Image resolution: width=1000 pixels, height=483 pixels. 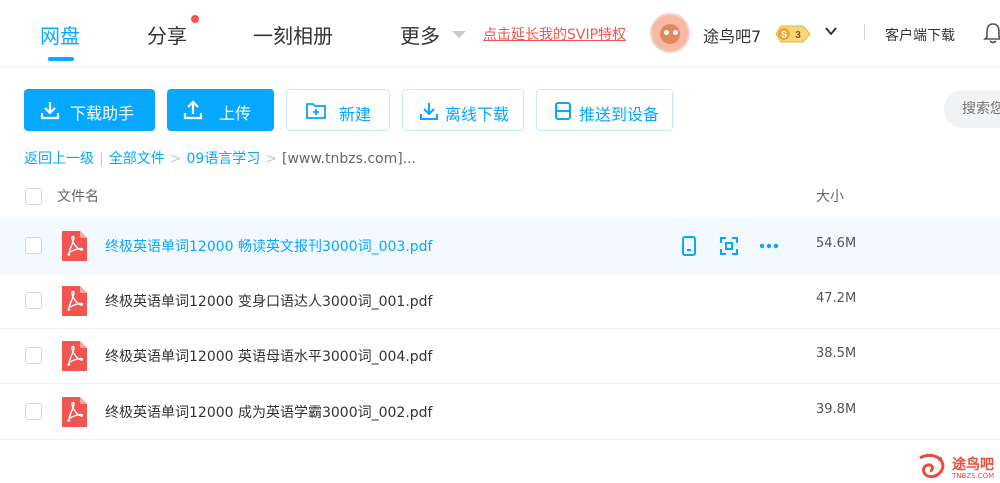 I want to click on table-row: 终极英语单词12000 成为英语学霸3000词_002.pdf 39.8M, so click(x=500, y=412).